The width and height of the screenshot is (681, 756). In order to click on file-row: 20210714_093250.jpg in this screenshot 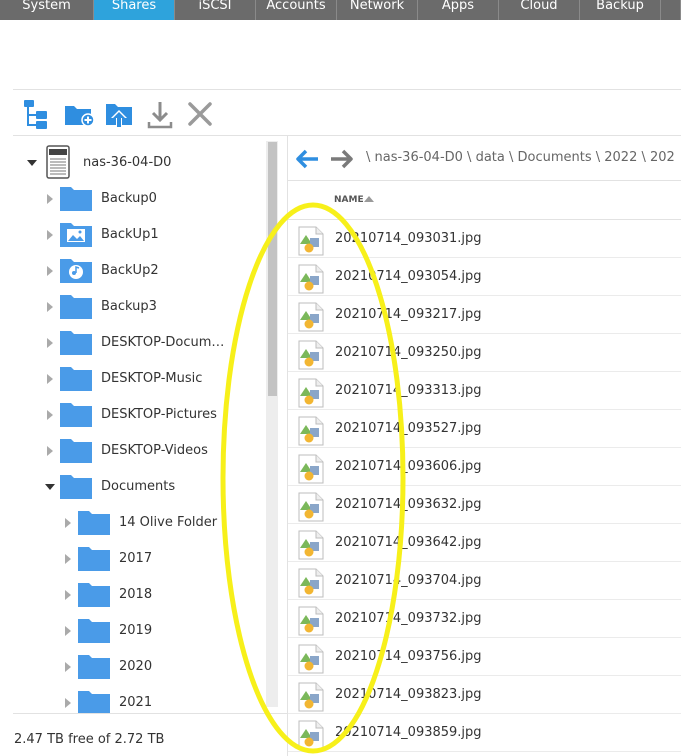, I will do `click(484, 353)`.